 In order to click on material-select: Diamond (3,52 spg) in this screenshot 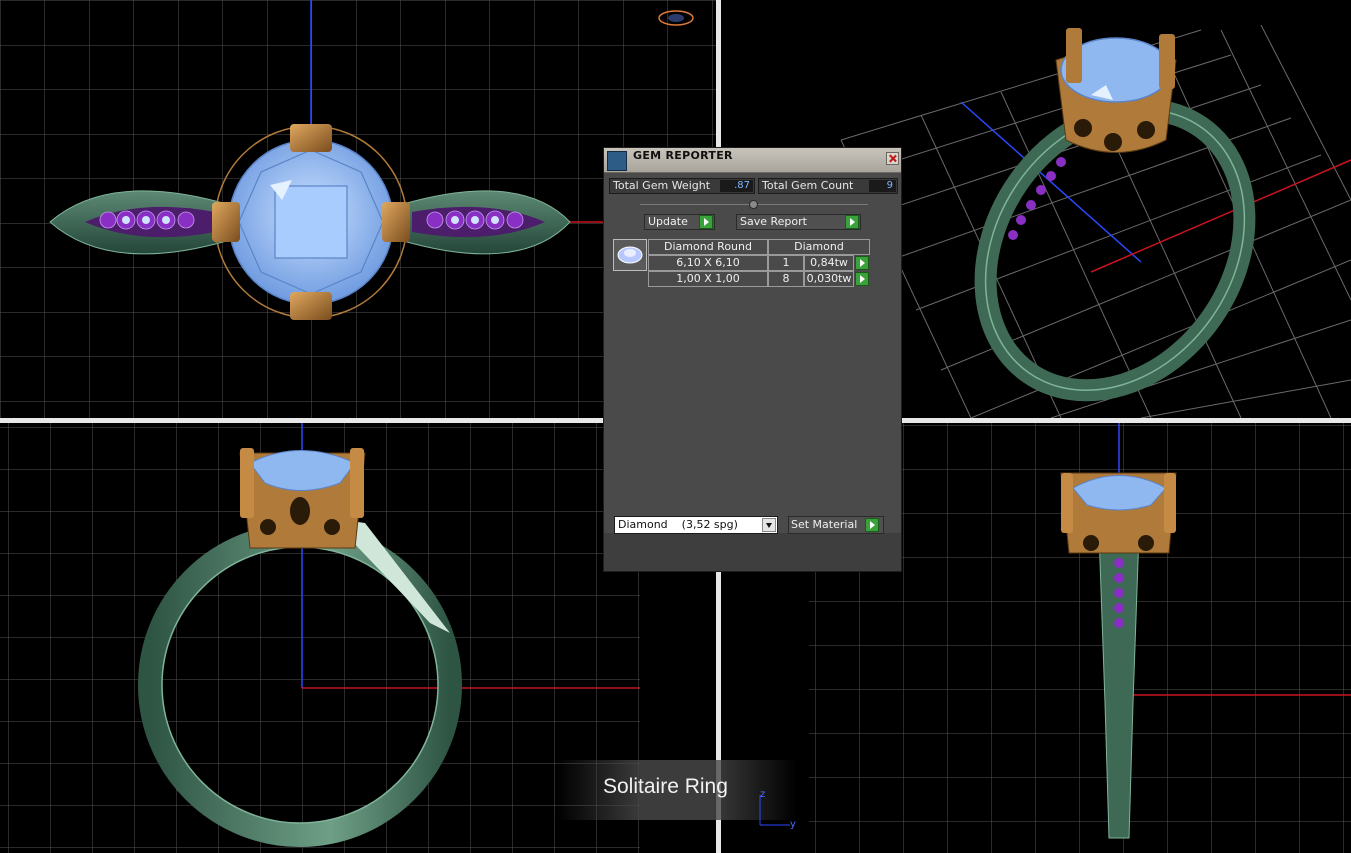, I will do `click(696, 525)`.